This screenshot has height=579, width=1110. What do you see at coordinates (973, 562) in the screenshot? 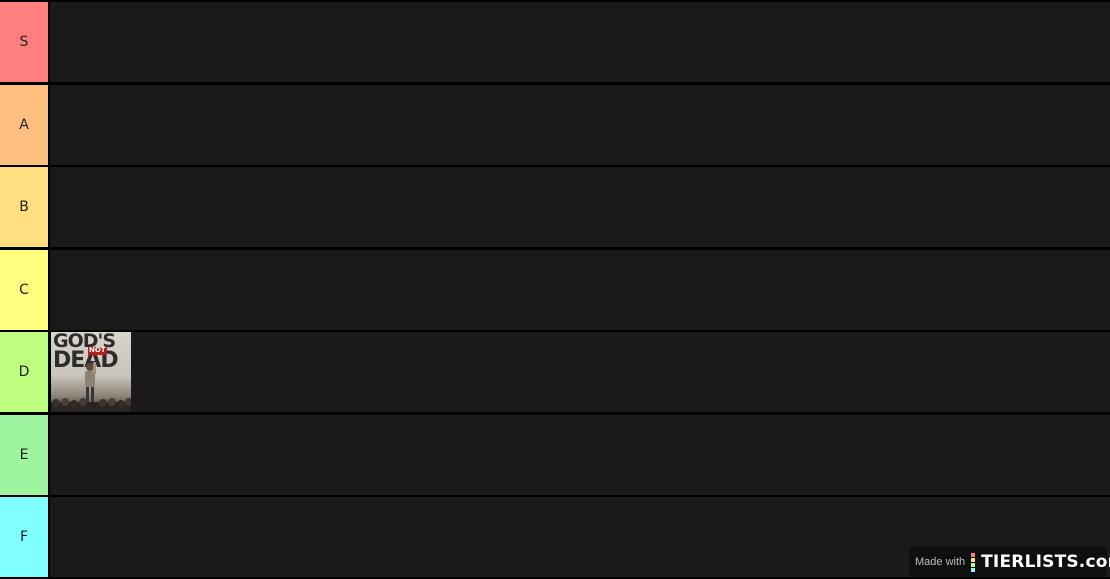
I see `tierlists-logo-icon` at bounding box center [973, 562].